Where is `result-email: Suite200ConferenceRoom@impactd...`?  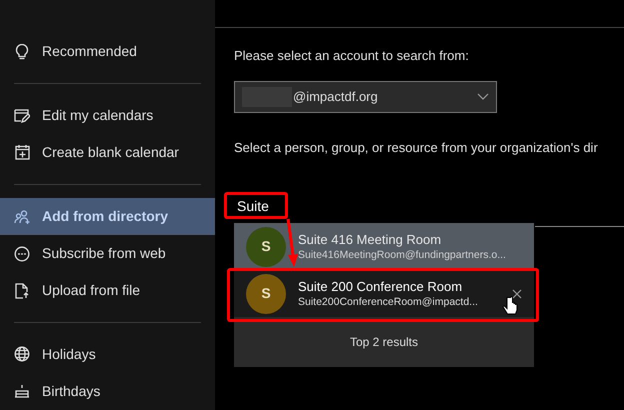 result-email: Suite200ConferenceRoom@impactd... is located at coordinates (388, 302).